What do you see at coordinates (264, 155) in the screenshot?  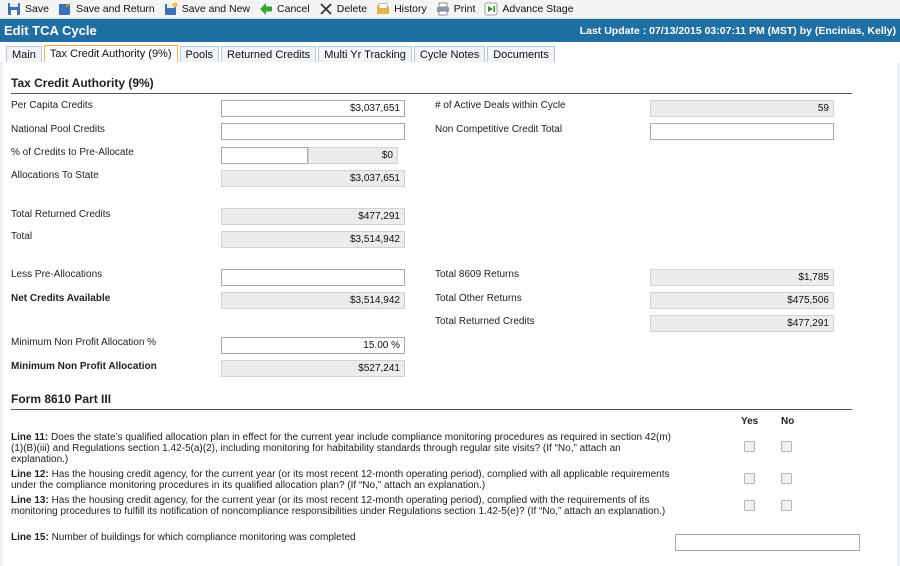 I see `pct-preallocate-input` at bounding box center [264, 155].